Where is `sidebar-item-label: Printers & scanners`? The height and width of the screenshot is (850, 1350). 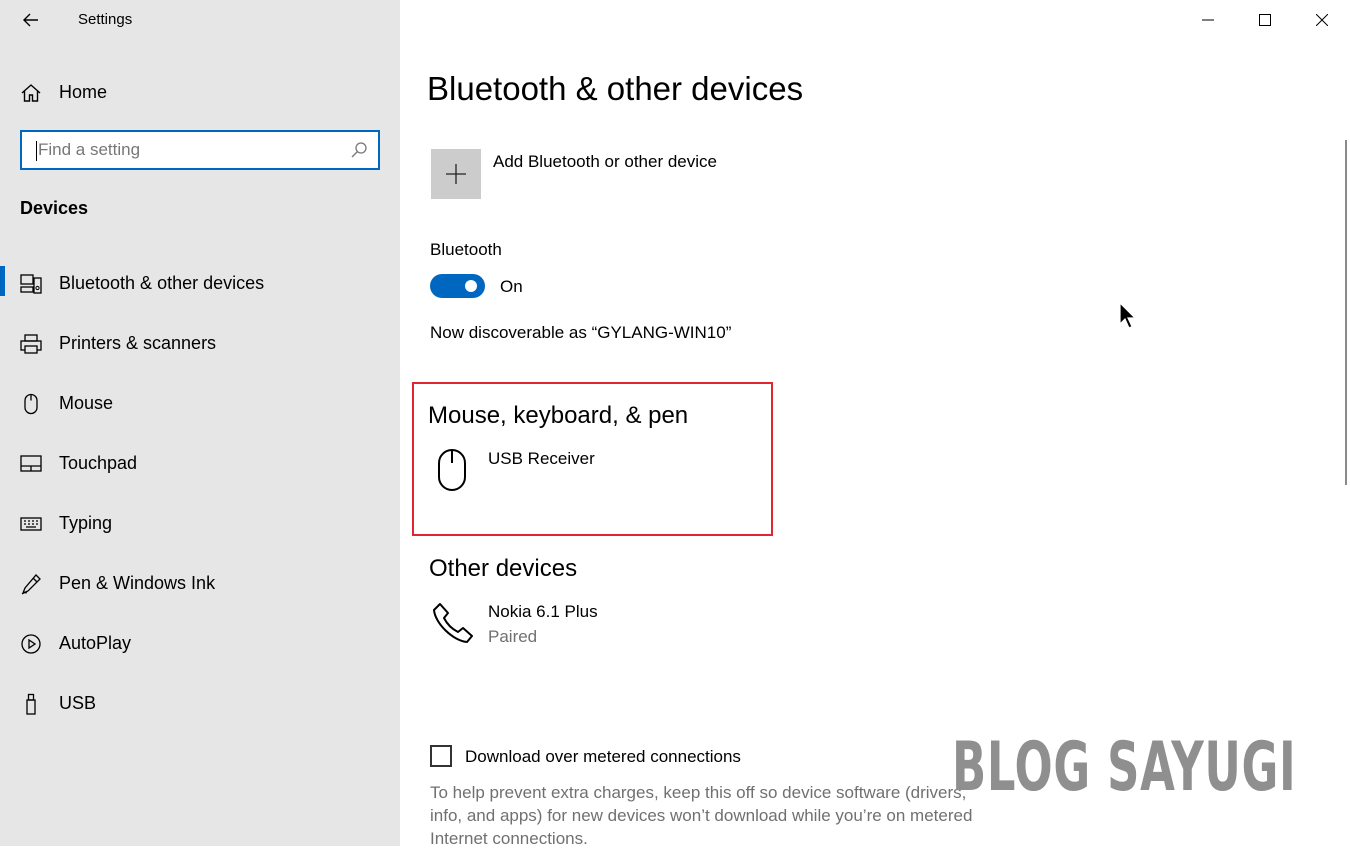 sidebar-item-label: Printers & scanners is located at coordinates (138, 343).